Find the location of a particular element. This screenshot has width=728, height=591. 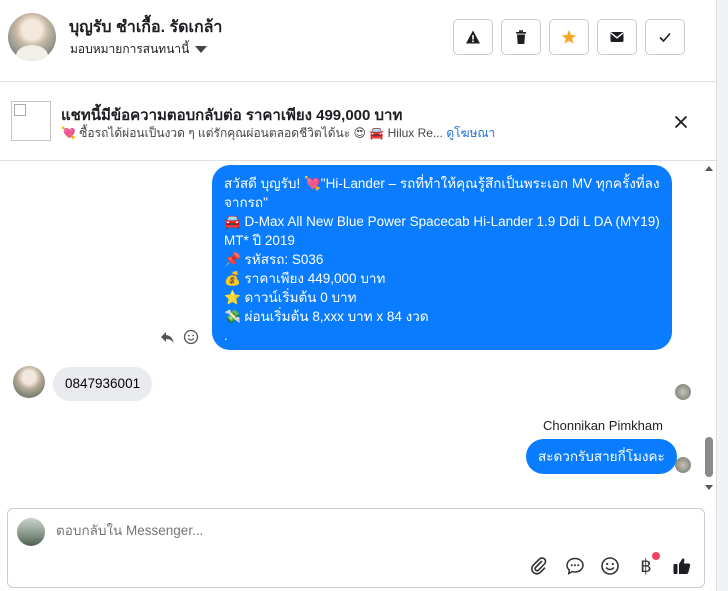

message-composer: ฿ is located at coordinates (356, 548).